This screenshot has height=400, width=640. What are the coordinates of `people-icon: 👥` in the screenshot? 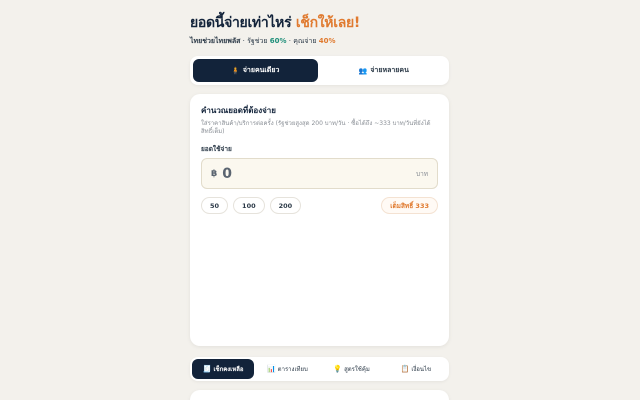 It's located at (363, 70).